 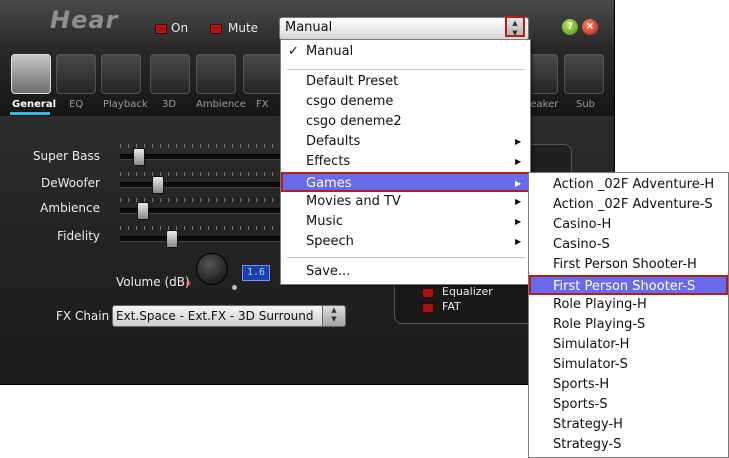 I want to click on on-label: On, so click(x=179, y=28).